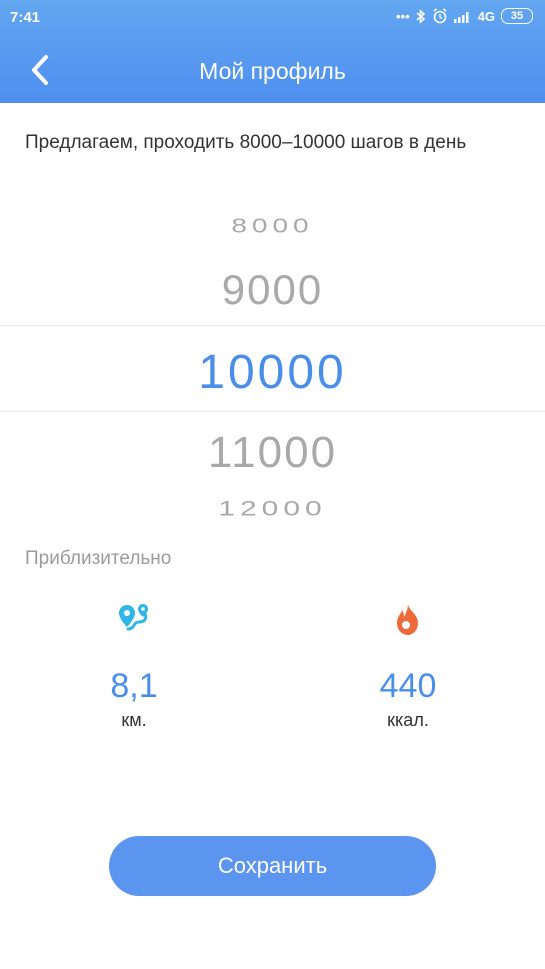 The image size is (545, 969). Describe the element at coordinates (272, 51) in the screenshot. I see `app-bar: 7:41 ••• 4G 35 Мой профиль` at that location.